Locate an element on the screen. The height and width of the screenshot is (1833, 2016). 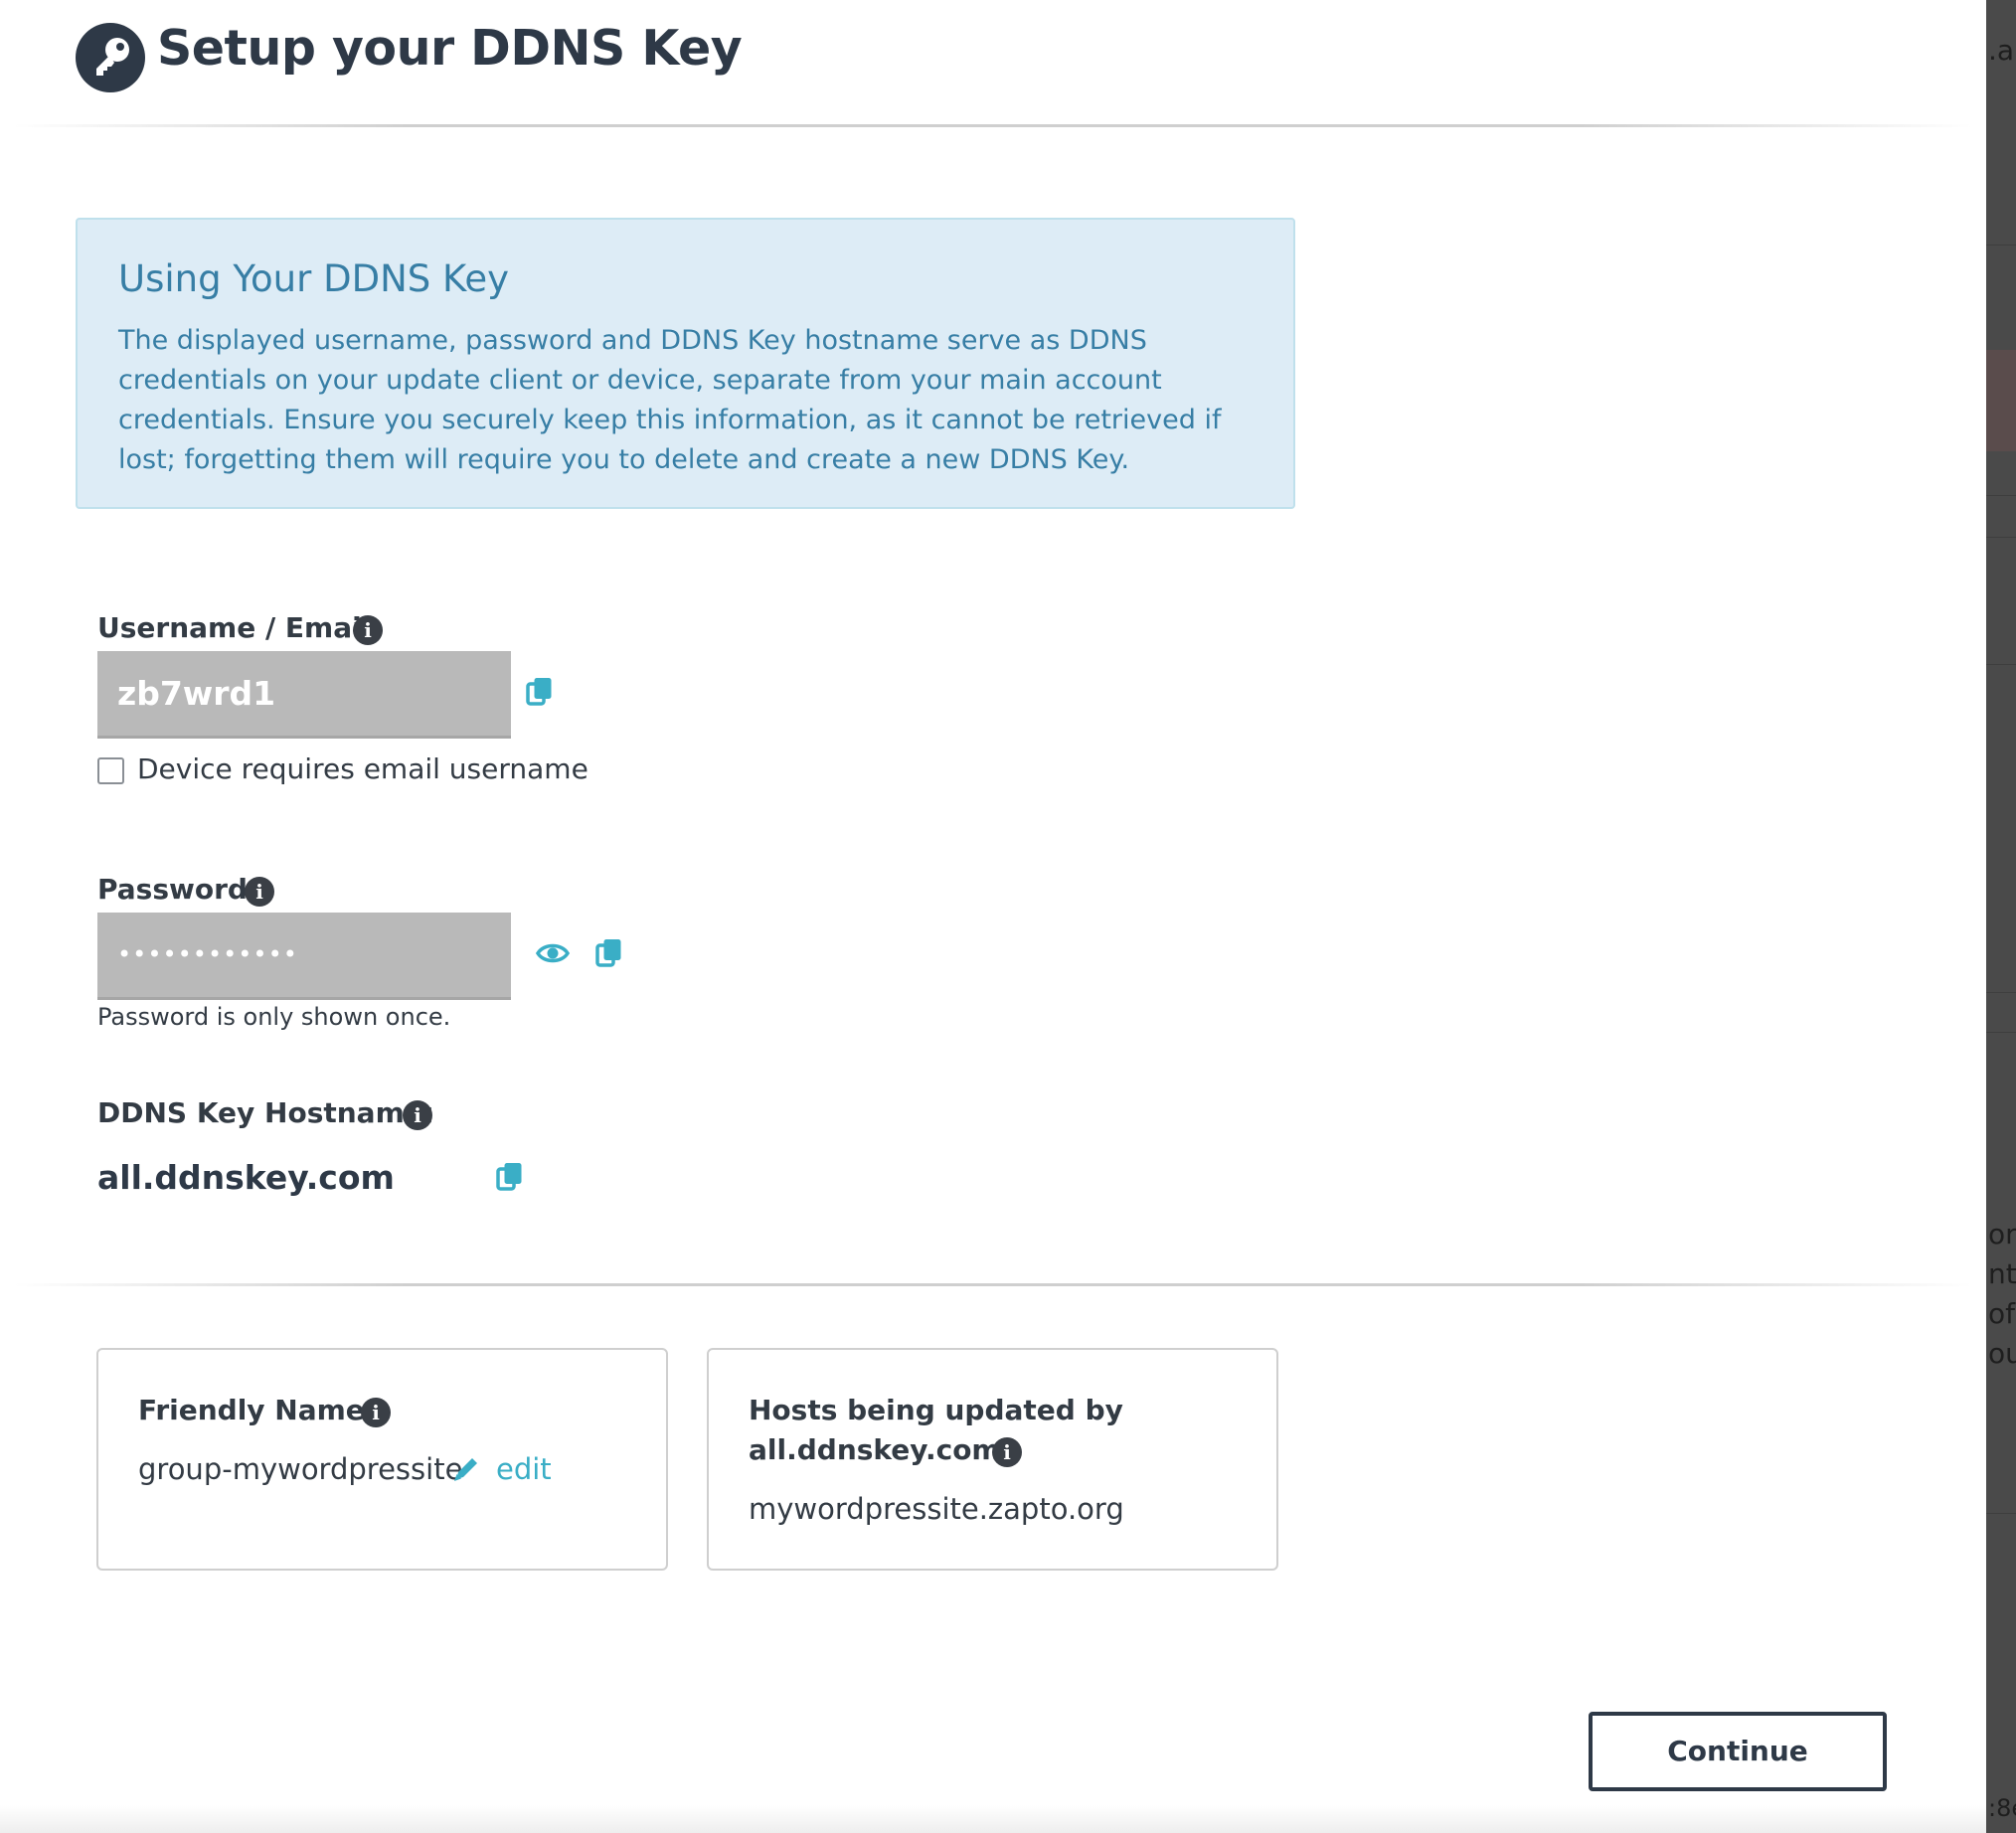
background-highlight-row is located at coordinates (2001, 400).